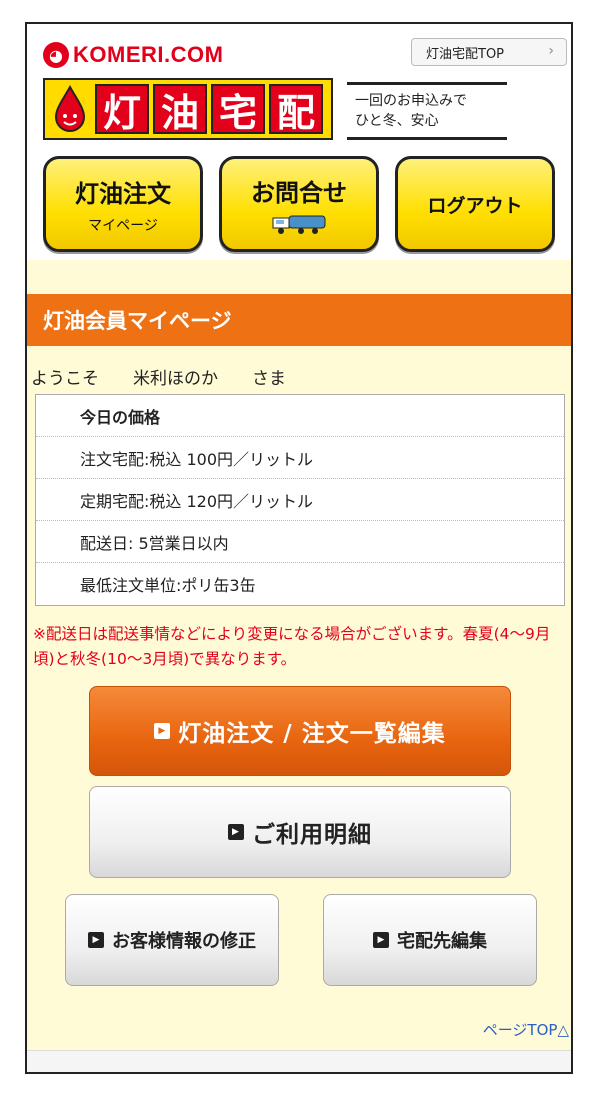 This screenshot has width=600, height=1120. I want to click on price-row: 最低注文単位:ポリ缶3缶, so click(168, 585).